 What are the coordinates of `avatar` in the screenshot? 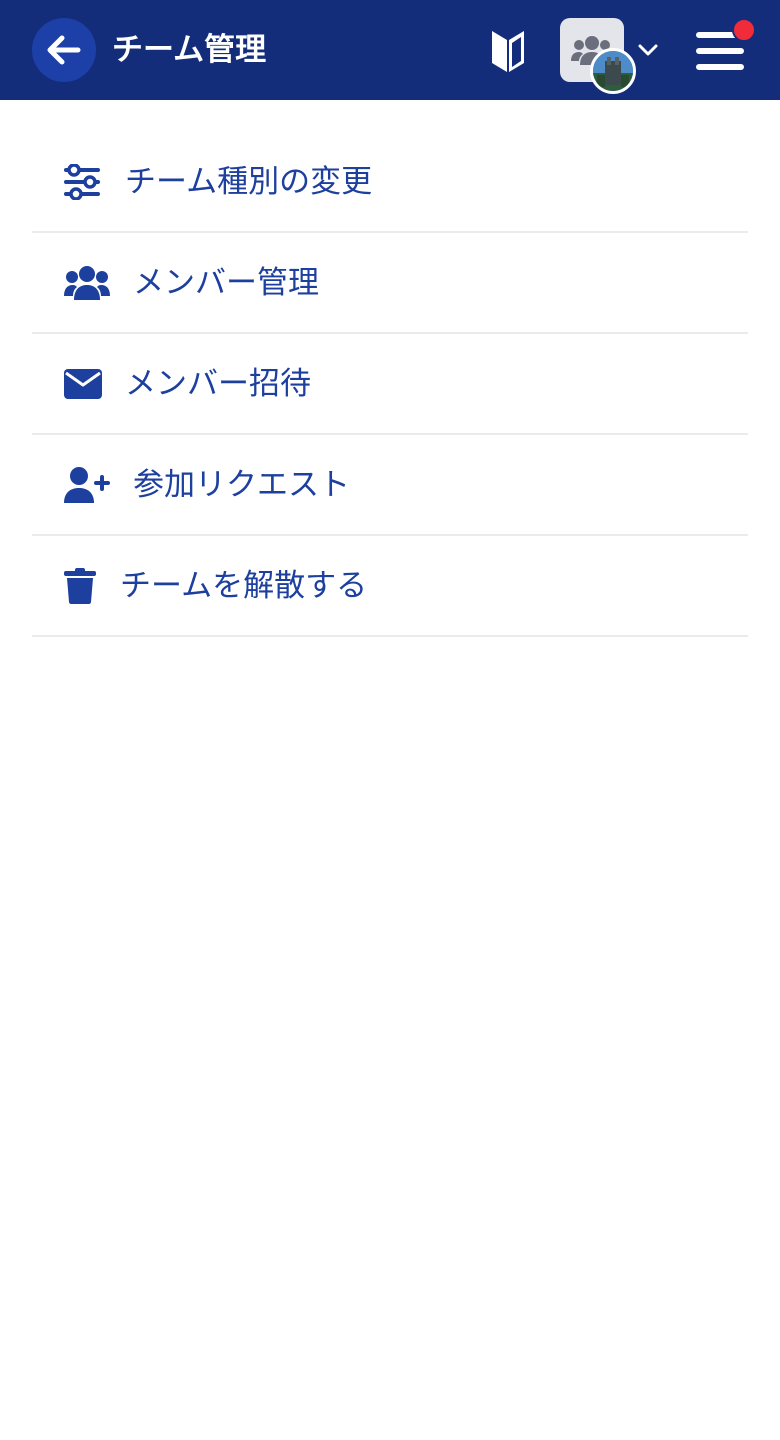 It's located at (613, 71).